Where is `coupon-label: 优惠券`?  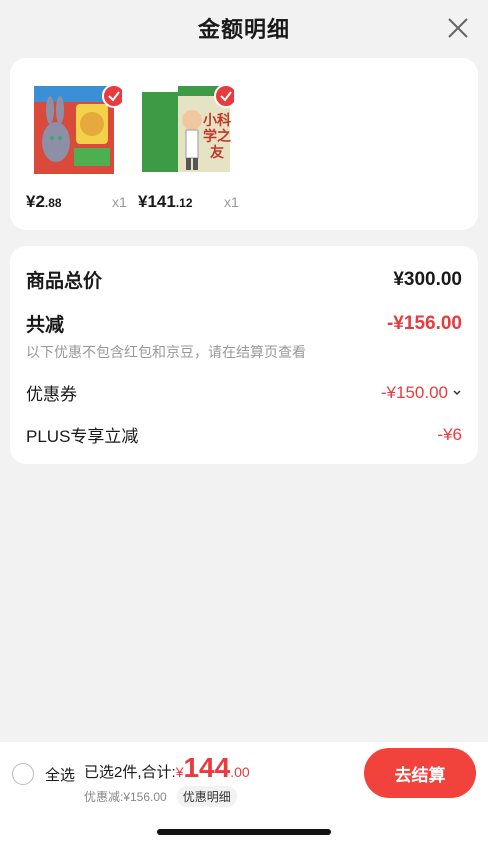
coupon-label: 优惠券 is located at coordinates (51, 394).